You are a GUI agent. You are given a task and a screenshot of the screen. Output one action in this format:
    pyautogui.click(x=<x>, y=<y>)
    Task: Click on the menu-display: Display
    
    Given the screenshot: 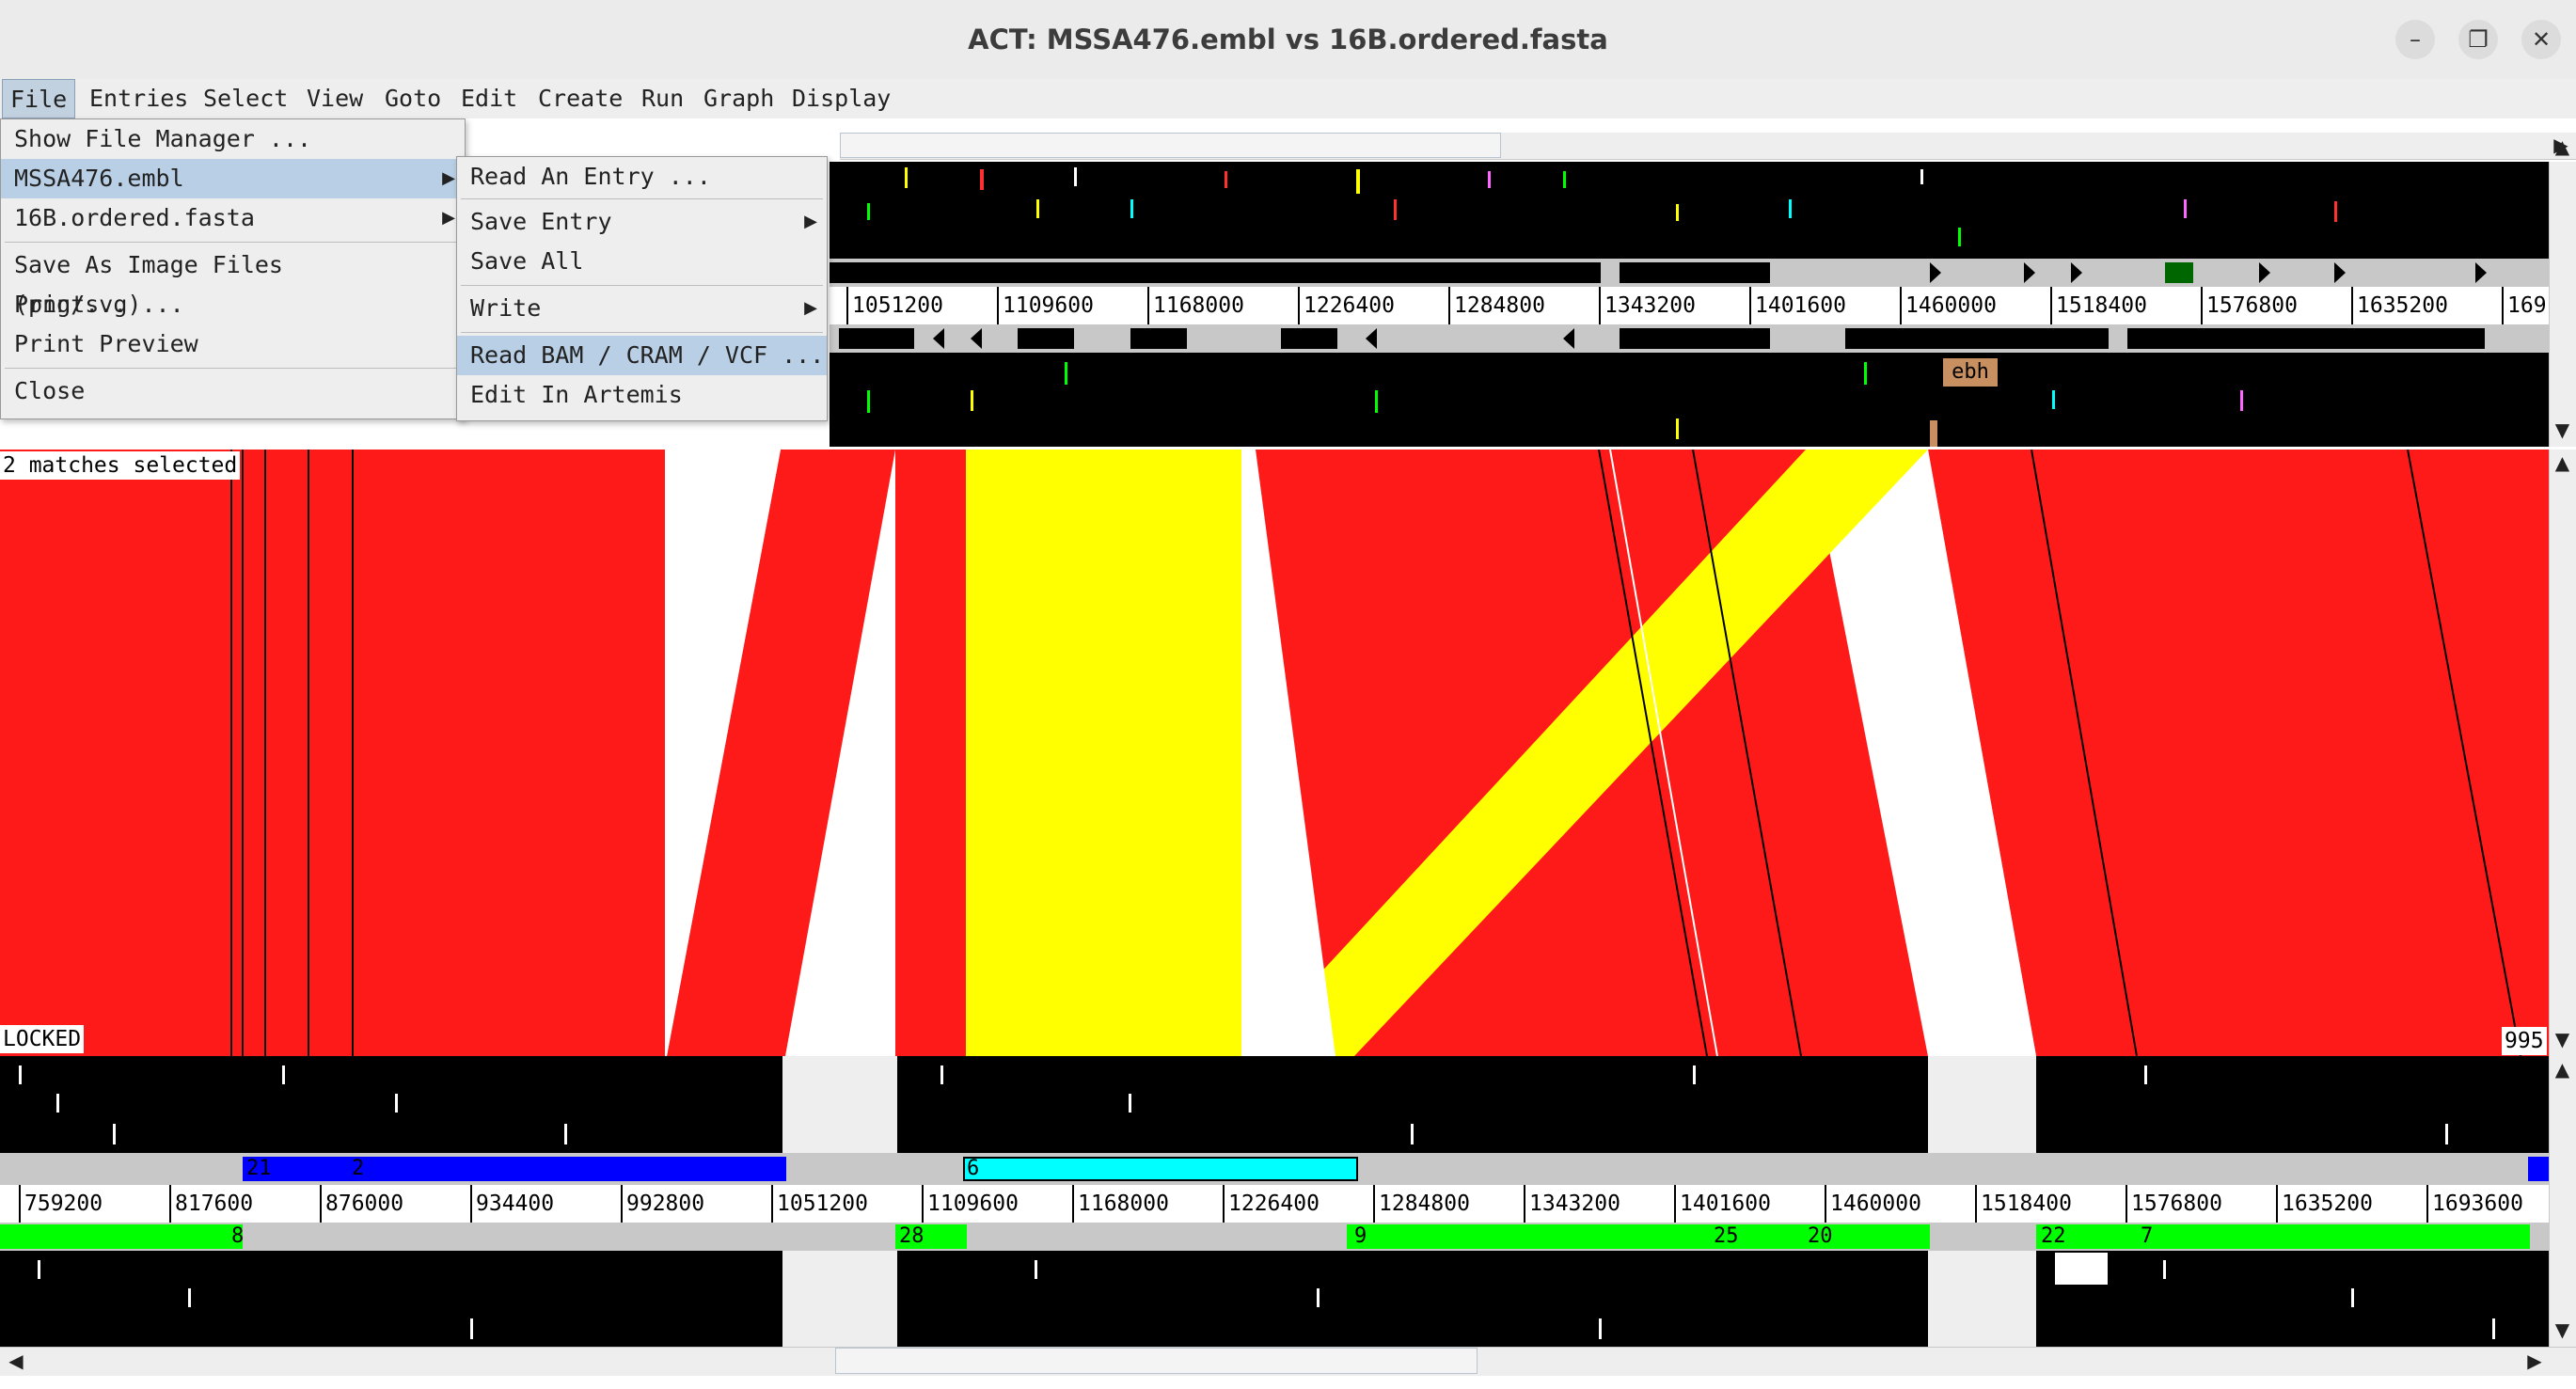 What is the action you would take?
    pyautogui.click(x=841, y=98)
    